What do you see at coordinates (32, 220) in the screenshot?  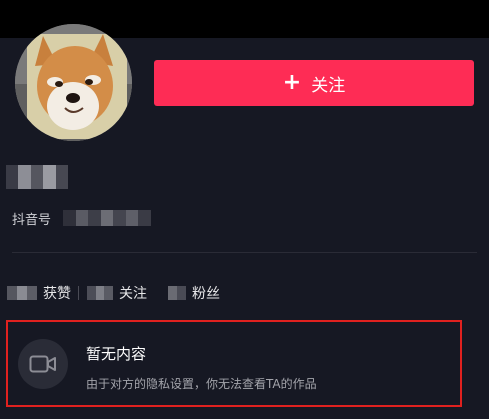 I see `douyin-id-label: 抖音号` at bounding box center [32, 220].